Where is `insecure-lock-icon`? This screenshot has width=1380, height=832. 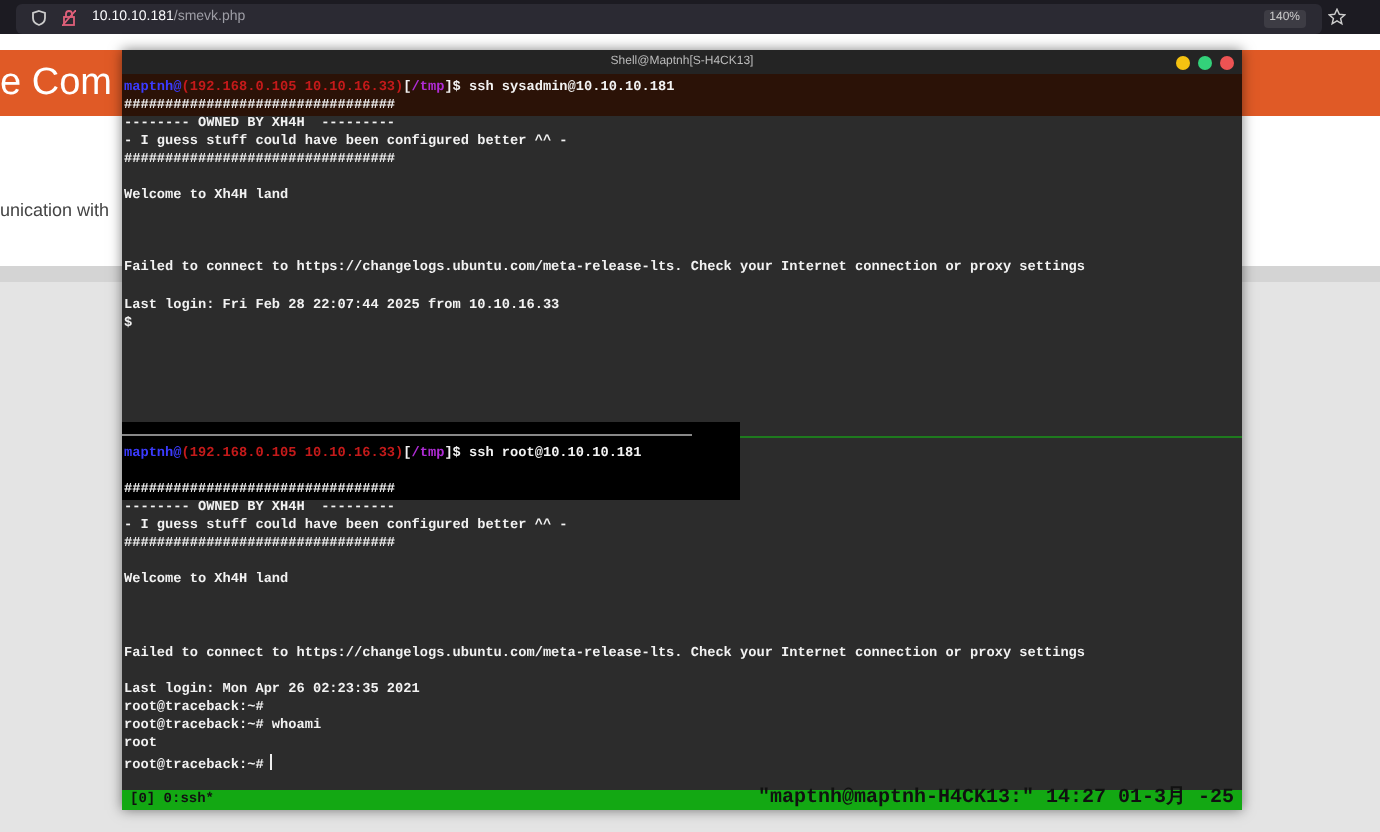 insecure-lock-icon is located at coordinates (69, 18).